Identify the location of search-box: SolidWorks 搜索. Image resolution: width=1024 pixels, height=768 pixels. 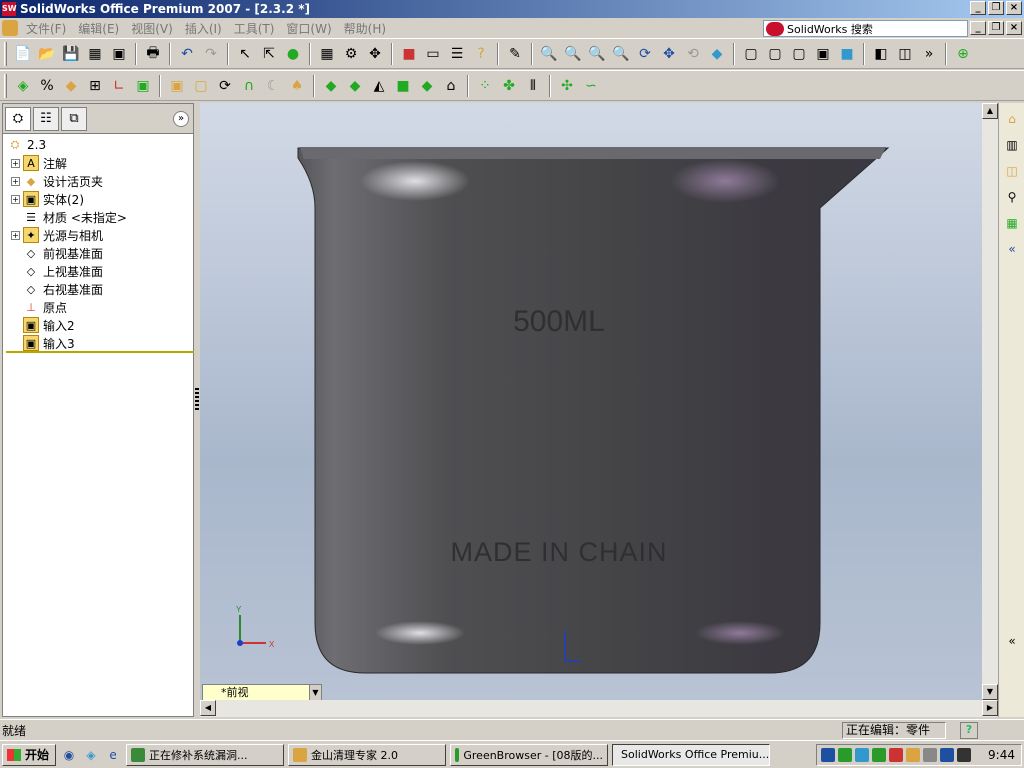
(865, 28).